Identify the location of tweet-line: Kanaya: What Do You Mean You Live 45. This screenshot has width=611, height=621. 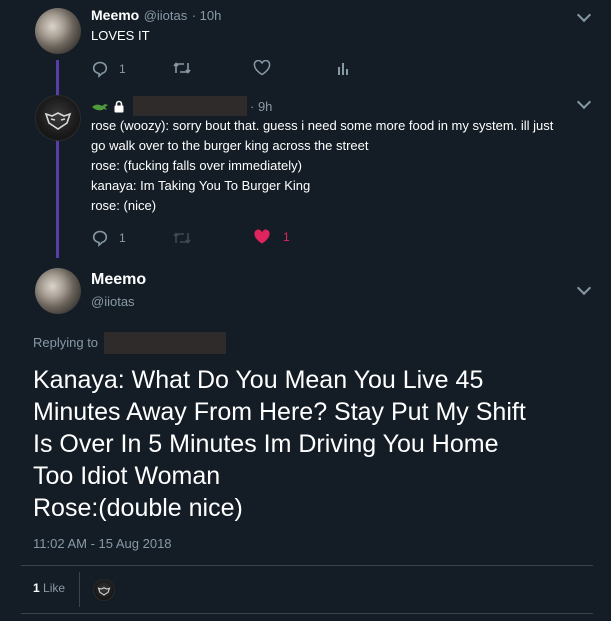
(258, 380).